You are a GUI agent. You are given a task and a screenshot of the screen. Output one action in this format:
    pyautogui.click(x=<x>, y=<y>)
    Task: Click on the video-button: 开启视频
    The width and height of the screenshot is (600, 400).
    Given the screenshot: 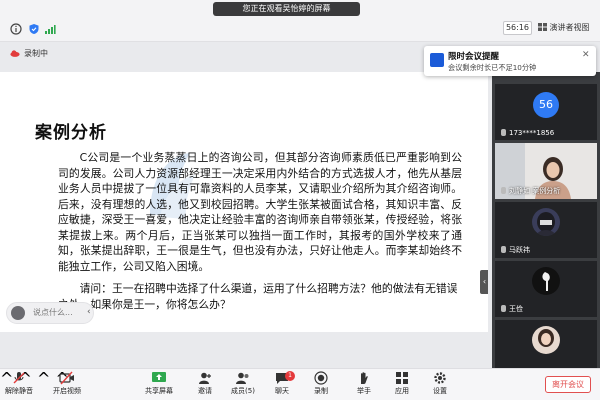 What is the action you would take?
    pyautogui.click(x=67, y=385)
    